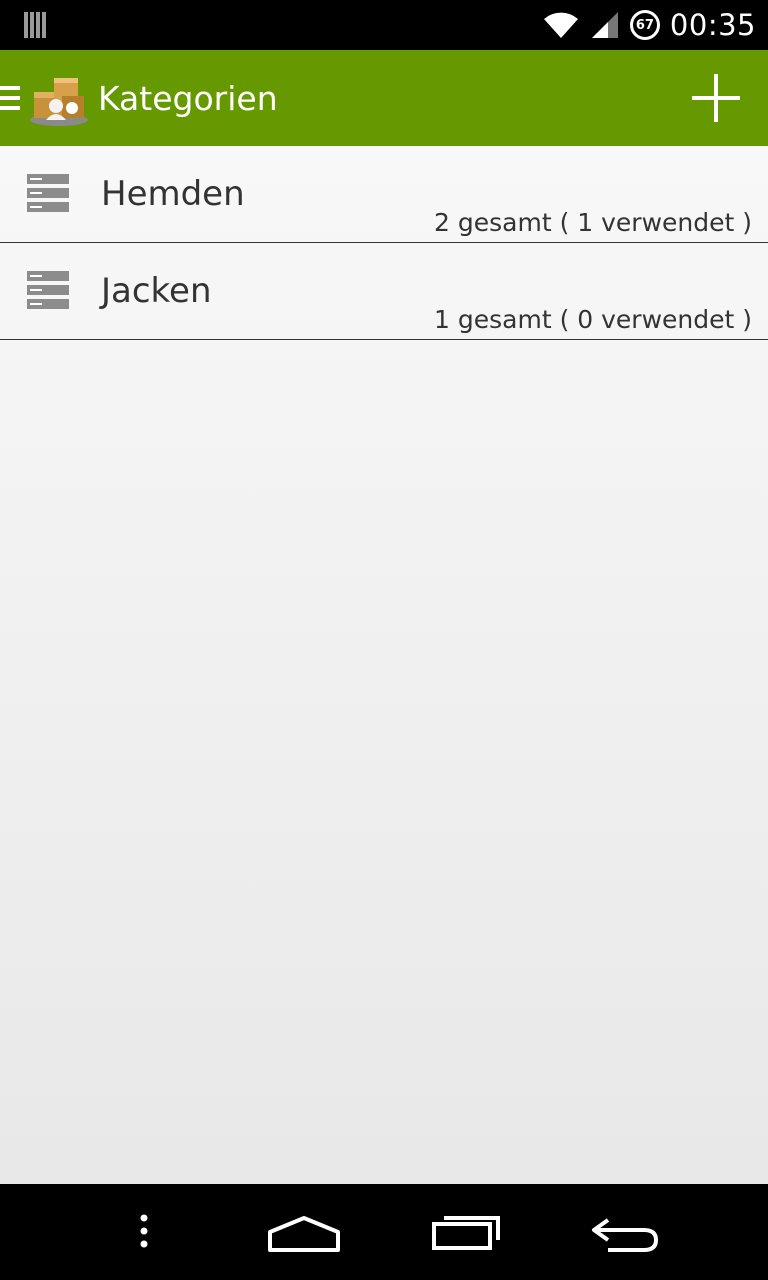  What do you see at coordinates (624, 1232) in the screenshot?
I see `back-icon` at bounding box center [624, 1232].